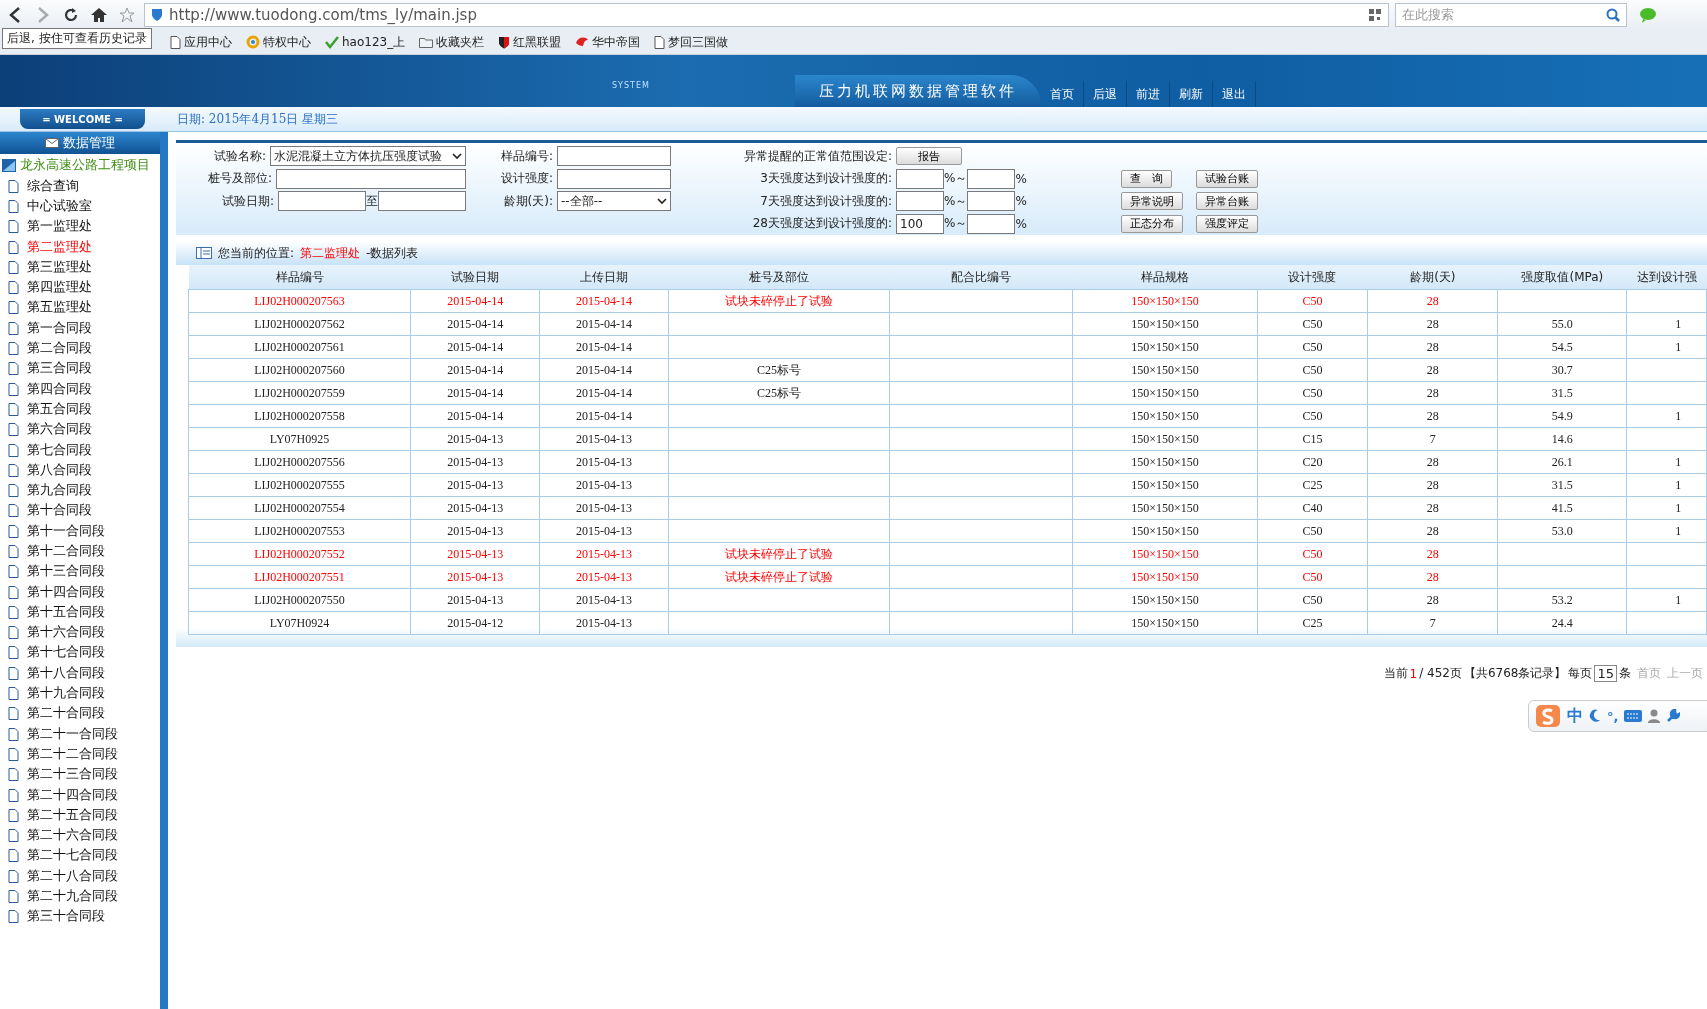  What do you see at coordinates (1548, 716) in the screenshot?
I see `ime-logo-icon` at bounding box center [1548, 716].